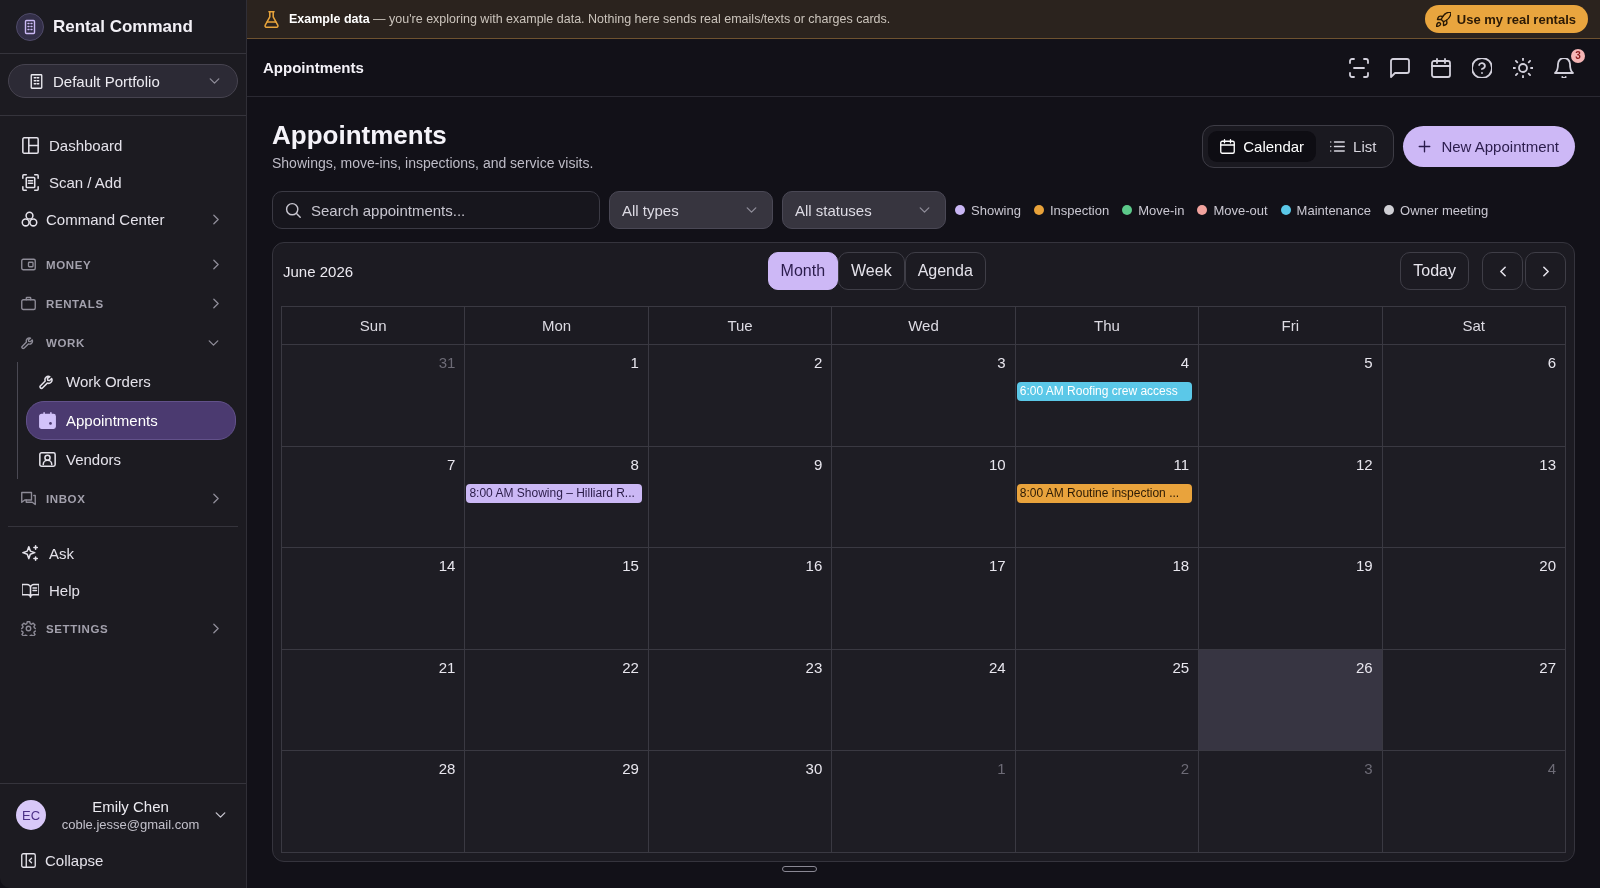  I want to click on day-cell: 12, so click(1291, 497).